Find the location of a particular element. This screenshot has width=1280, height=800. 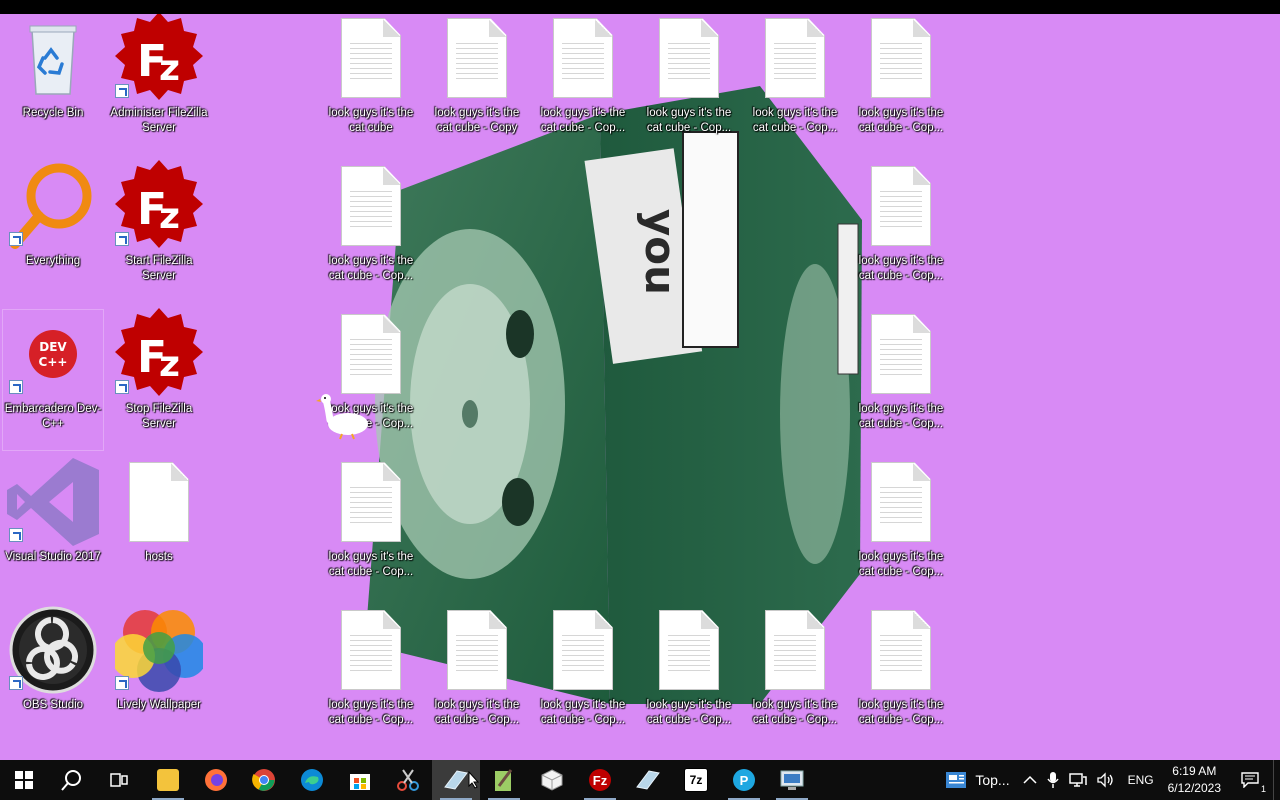

action-center-button: 1 is located at coordinates (1250, 780).